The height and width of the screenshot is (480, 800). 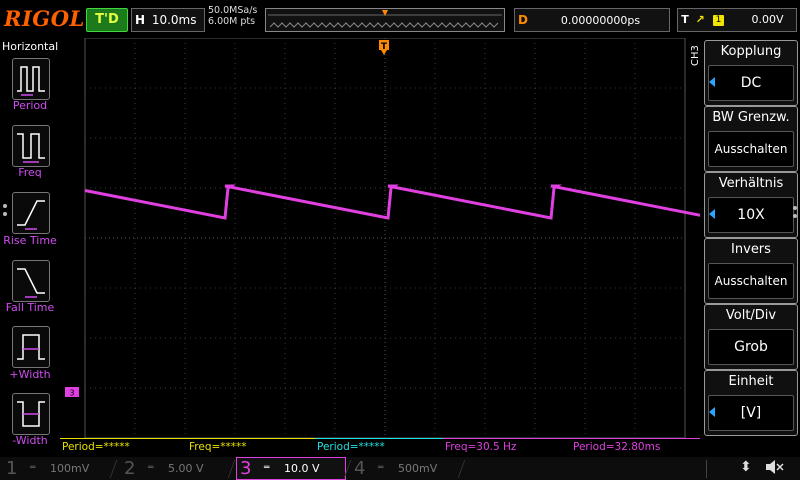 What do you see at coordinates (751, 315) in the screenshot?
I see `volt-div-title: Volt/Div` at bounding box center [751, 315].